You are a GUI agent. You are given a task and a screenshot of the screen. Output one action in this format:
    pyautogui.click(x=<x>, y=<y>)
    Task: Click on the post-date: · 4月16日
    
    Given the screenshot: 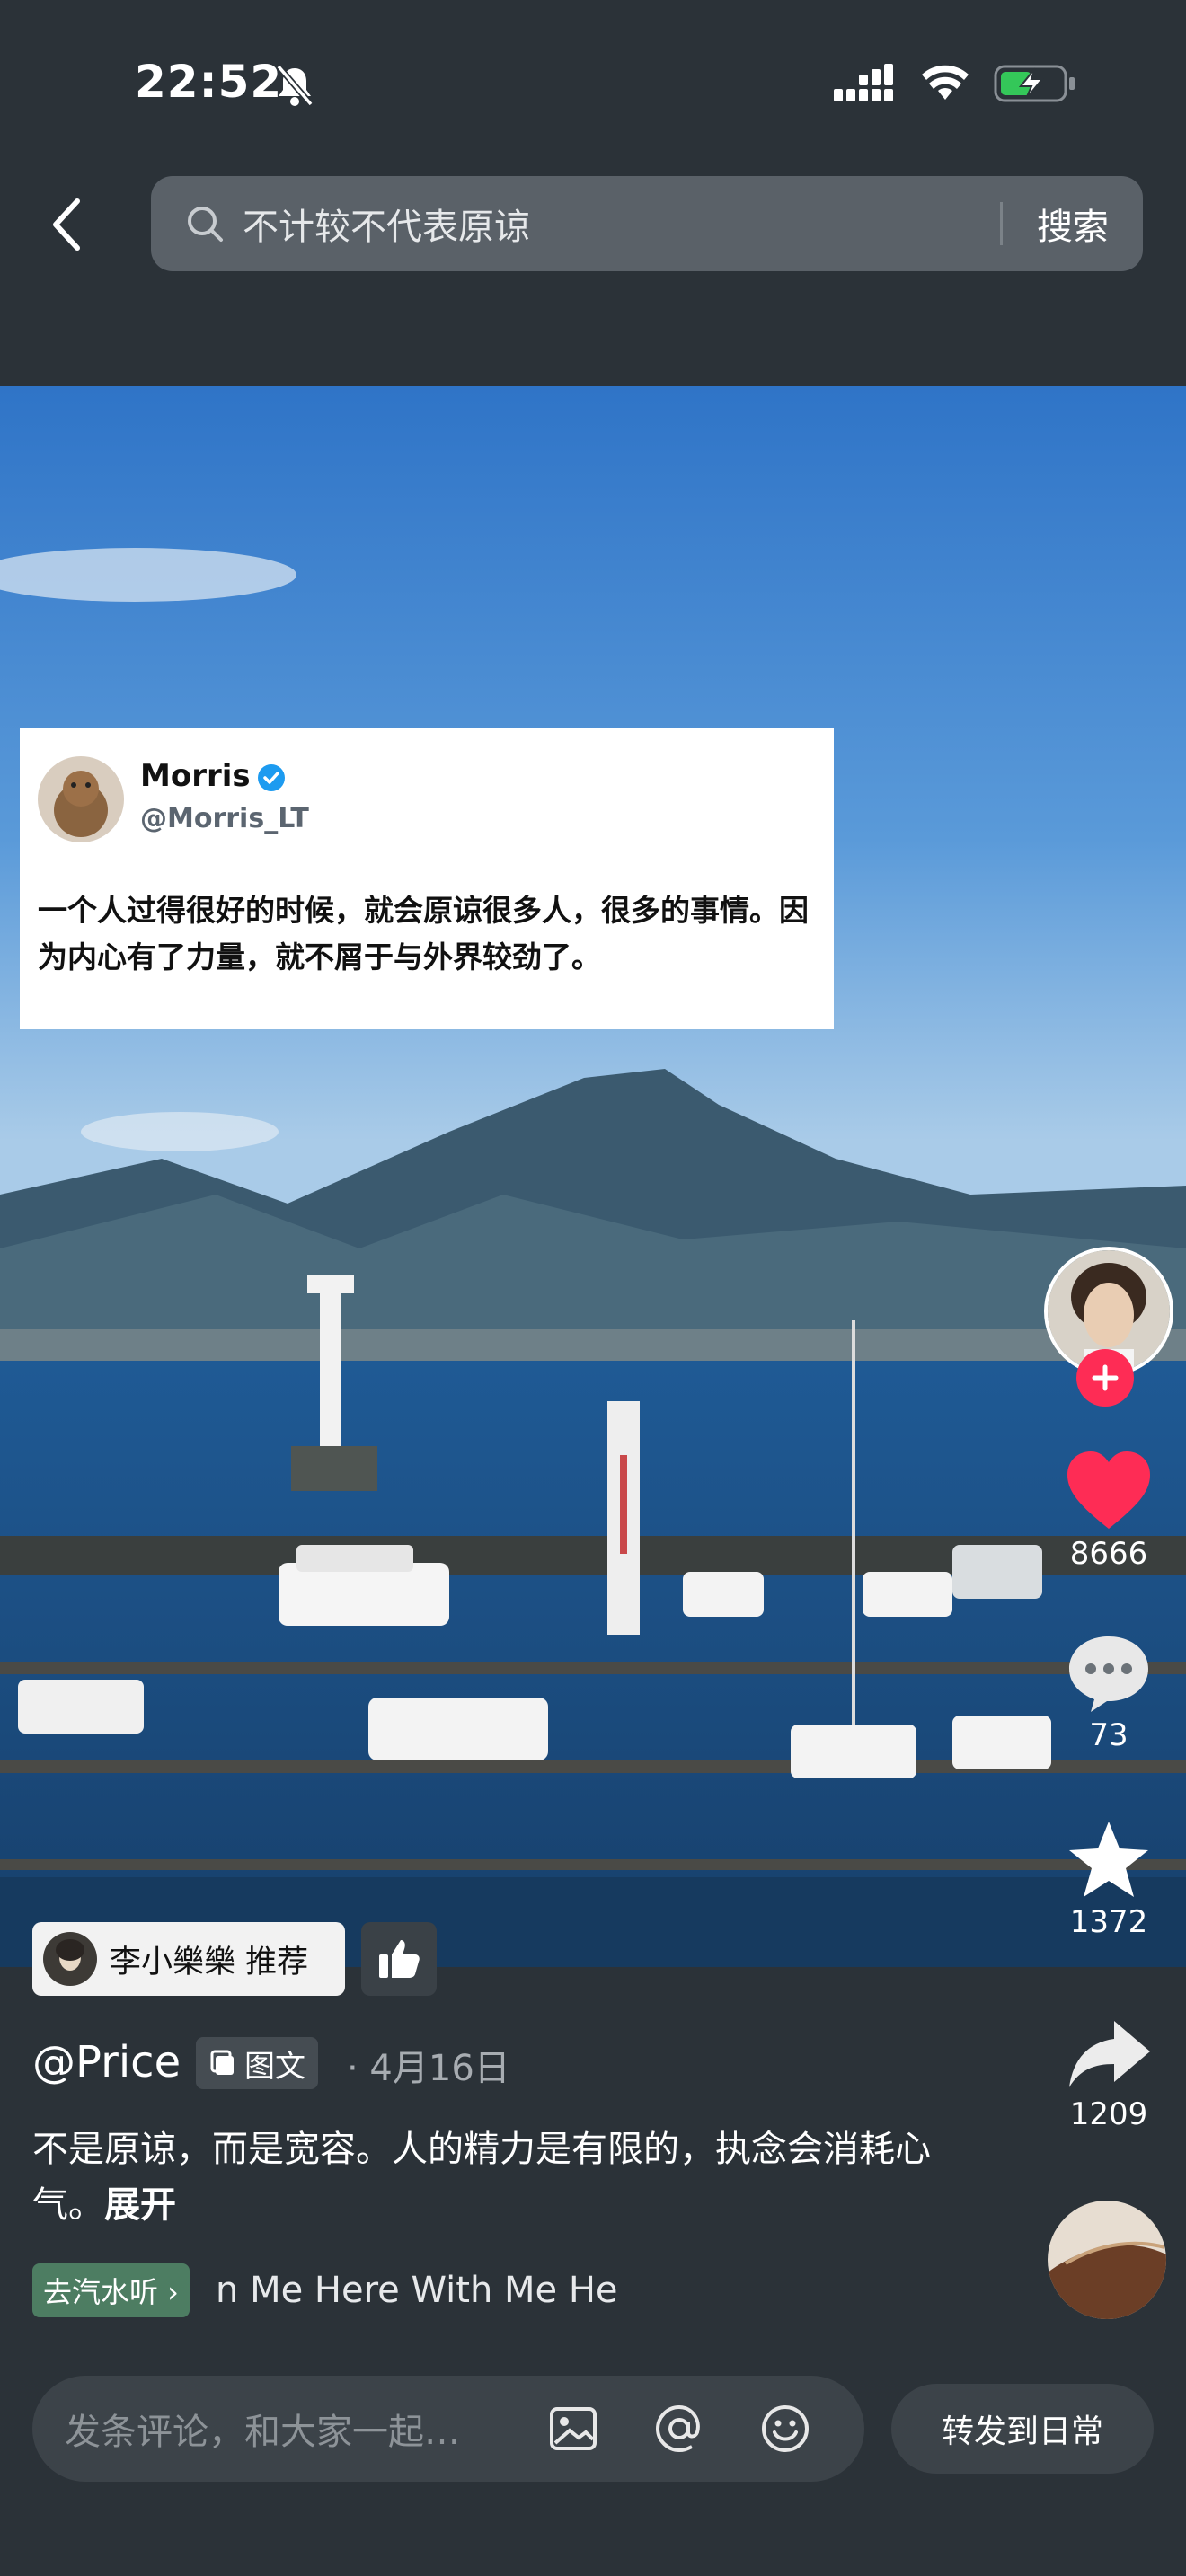 What is the action you would take?
    pyautogui.click(x=428, y=2068)
    